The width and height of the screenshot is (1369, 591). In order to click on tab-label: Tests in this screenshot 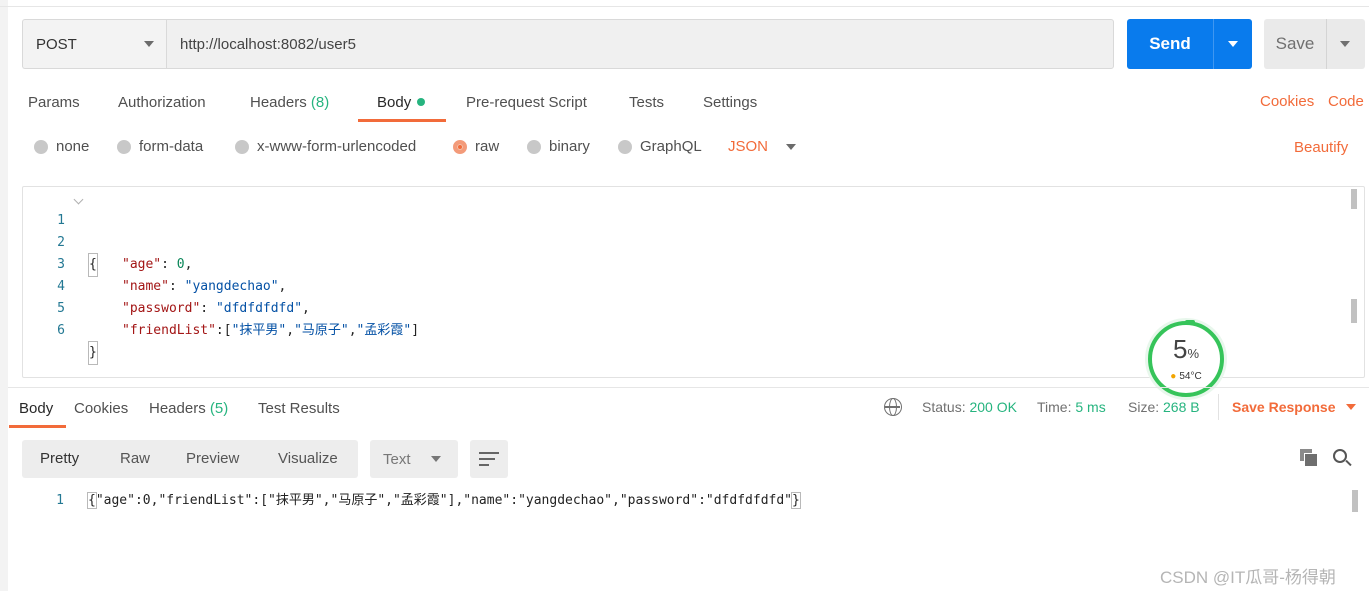, I will do `click(647, 102)`.